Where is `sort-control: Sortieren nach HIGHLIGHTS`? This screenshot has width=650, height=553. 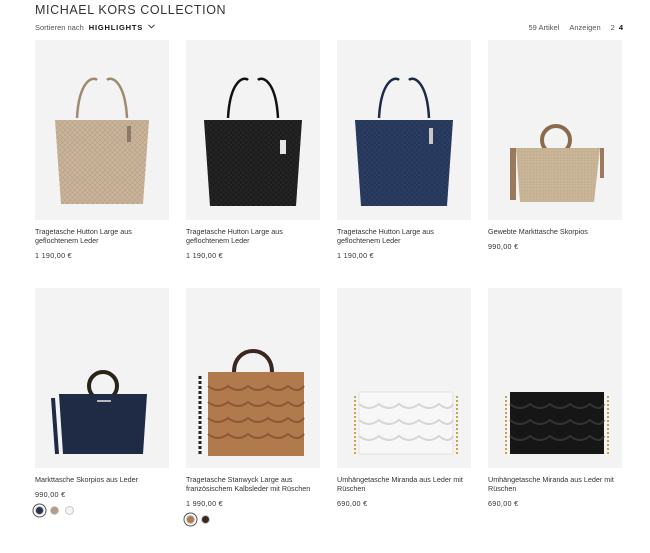
sort-control: Sortieren nach HIGHLIGHTS is located at coordinates (95, 27).